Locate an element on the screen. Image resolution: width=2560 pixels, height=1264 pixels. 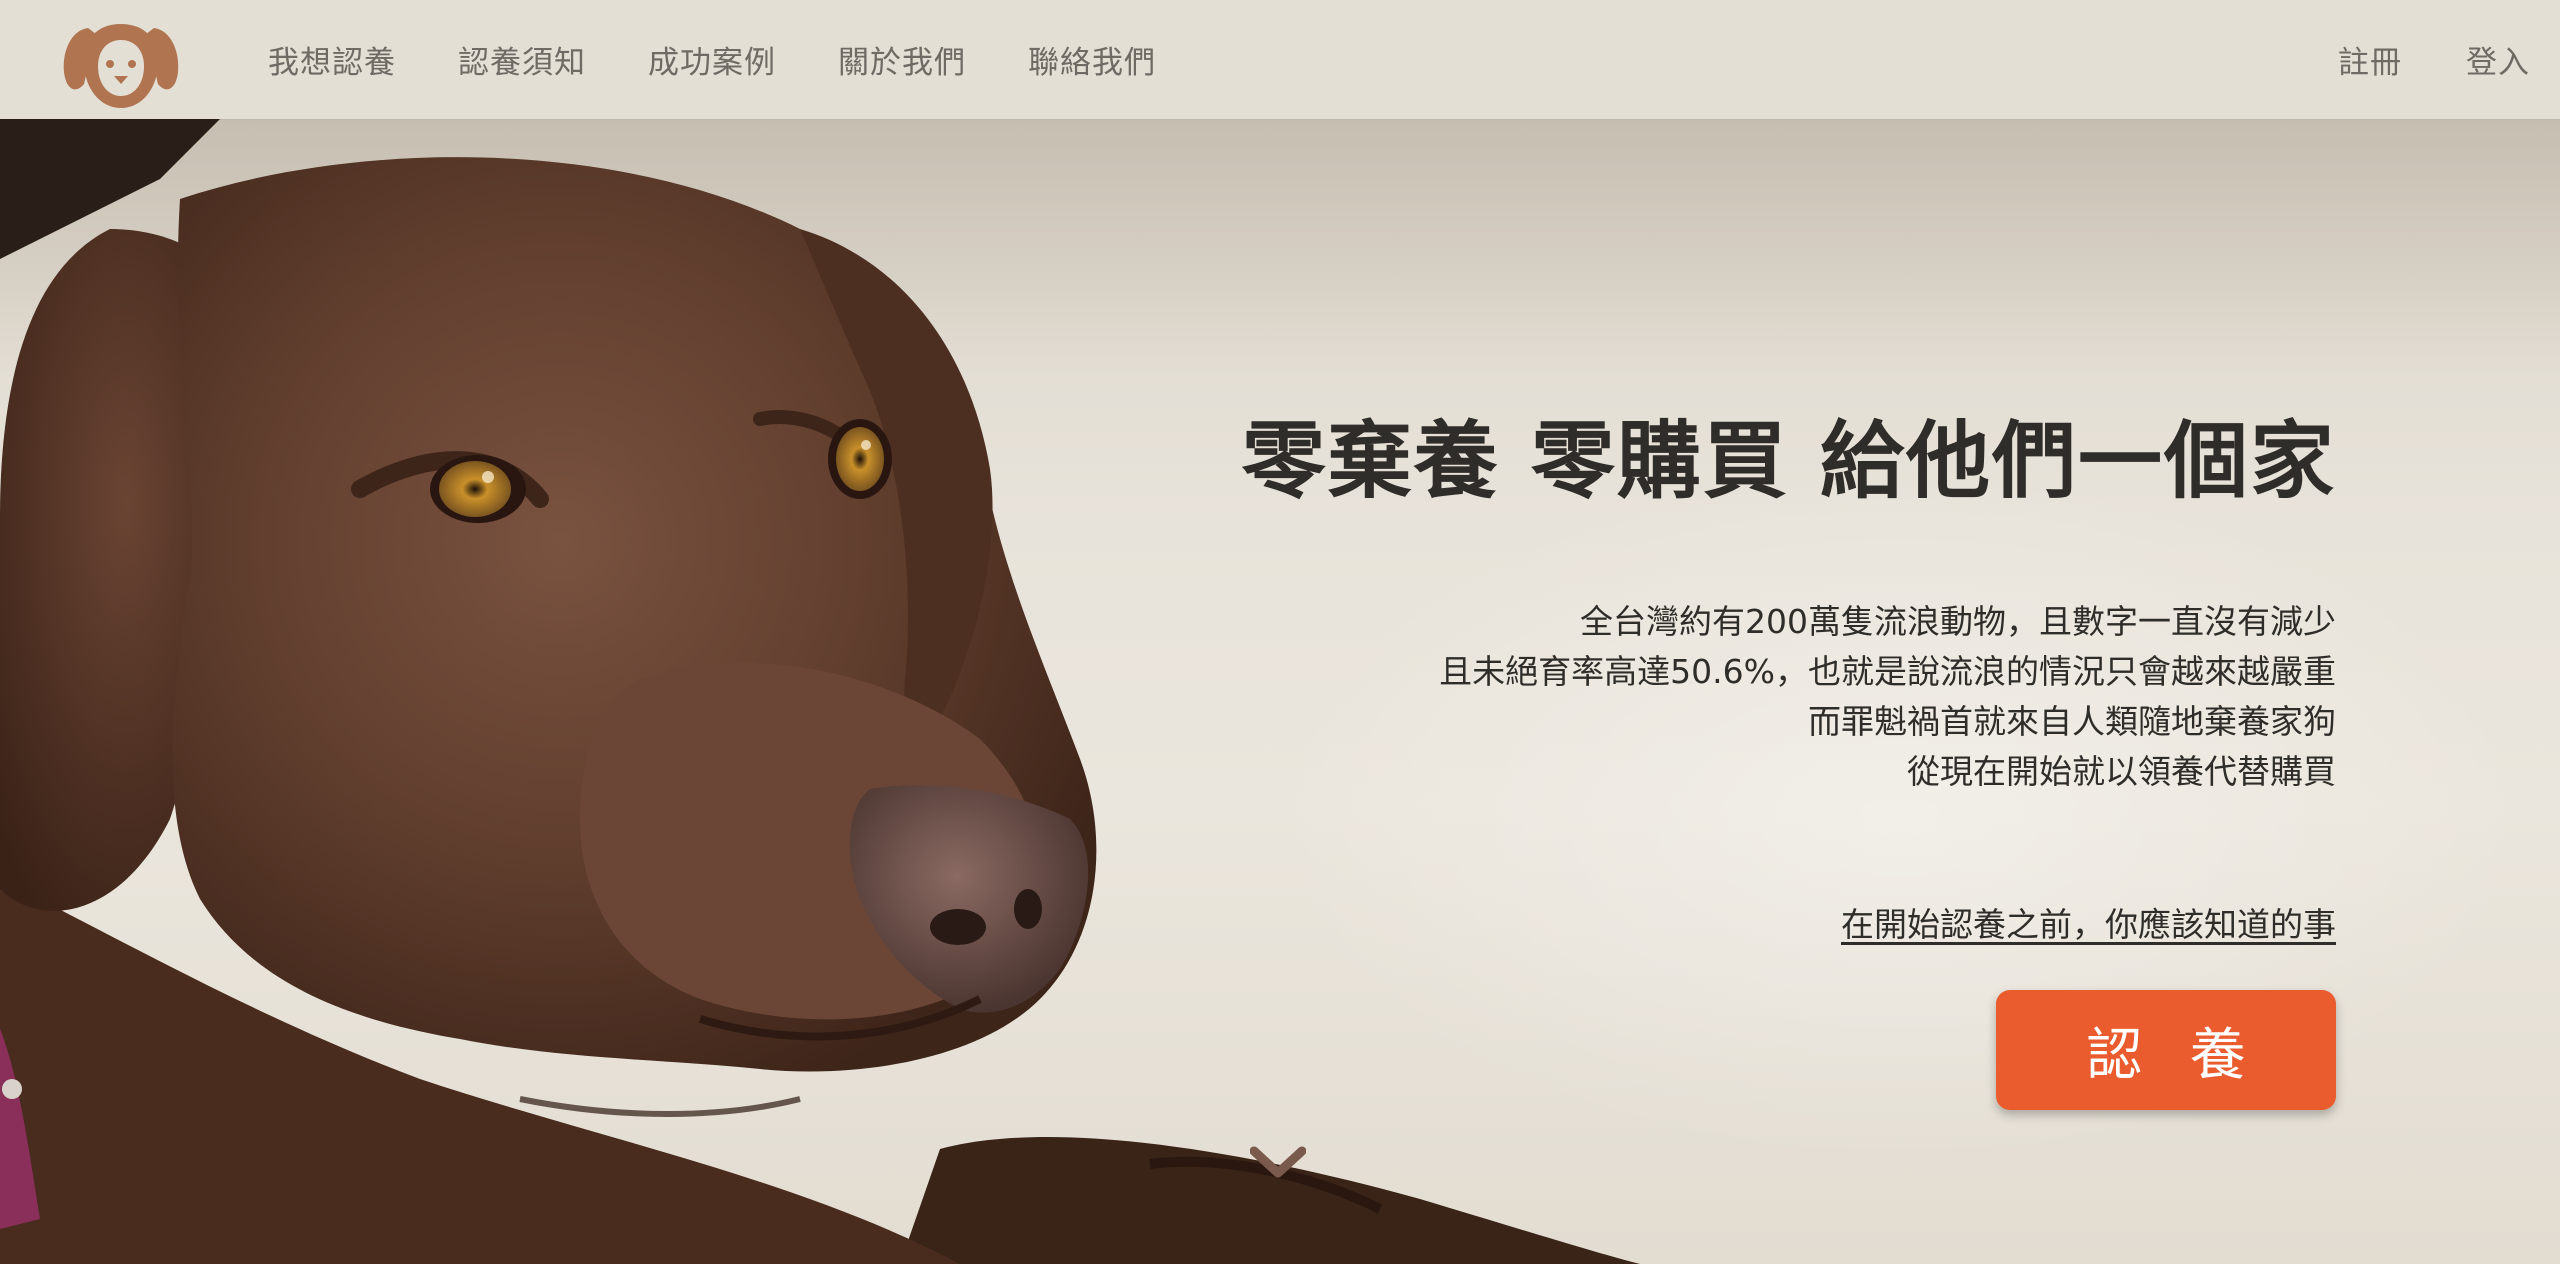
auth-links: 註冊 登入 is located at coordinates (2449, 59).